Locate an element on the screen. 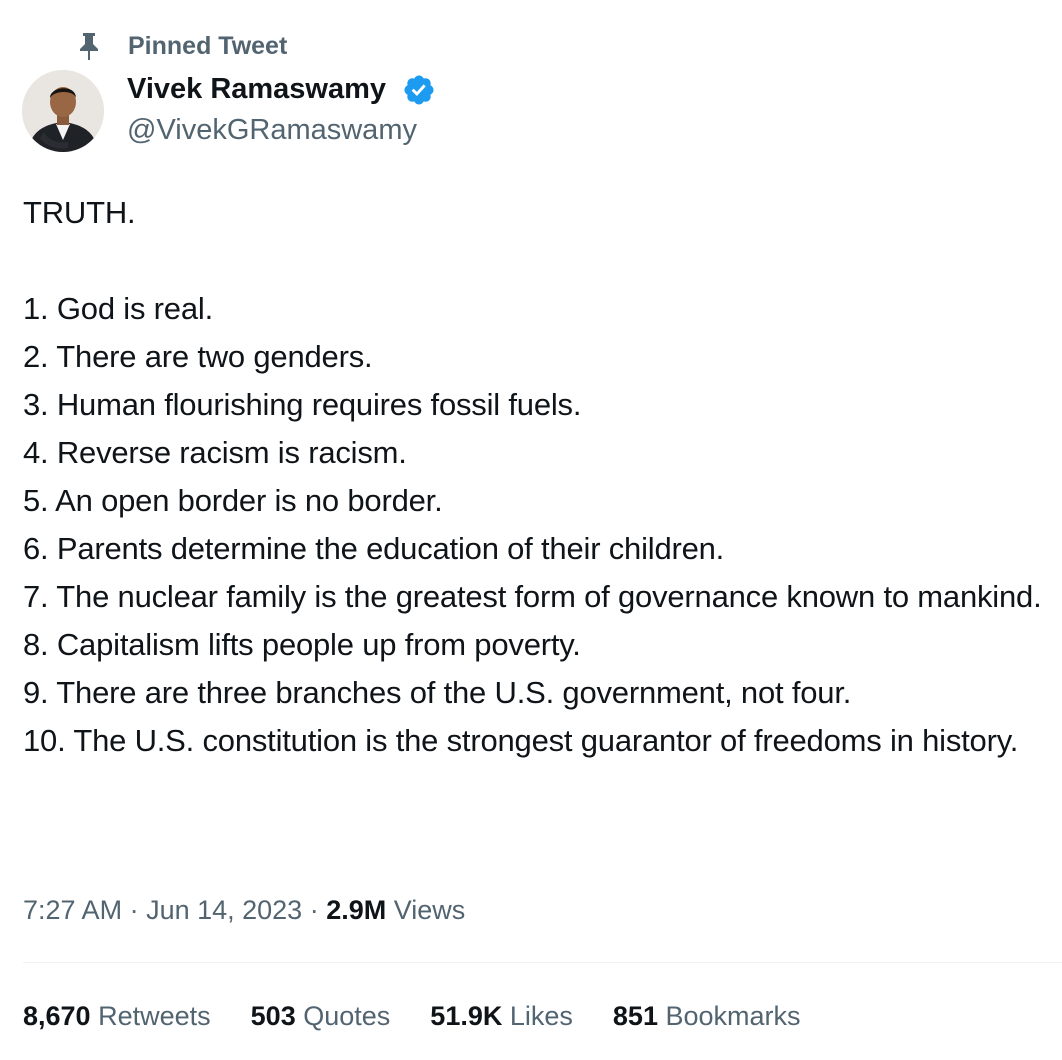  quotes-label: Quotes is located at coordinates (347, 1016).